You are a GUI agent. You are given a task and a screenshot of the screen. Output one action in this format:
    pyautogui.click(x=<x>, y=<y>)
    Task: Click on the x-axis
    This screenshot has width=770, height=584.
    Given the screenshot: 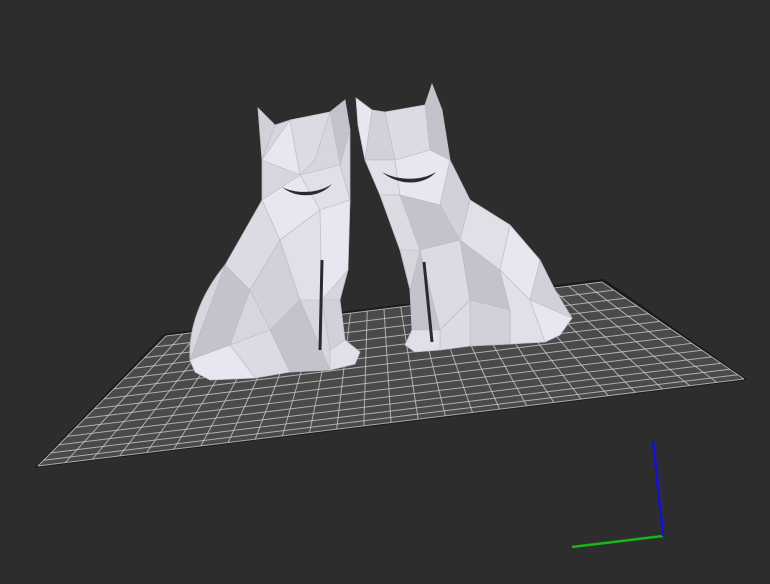 What is the action you would take?
    pyautogui.click(x=617, y=541)
    